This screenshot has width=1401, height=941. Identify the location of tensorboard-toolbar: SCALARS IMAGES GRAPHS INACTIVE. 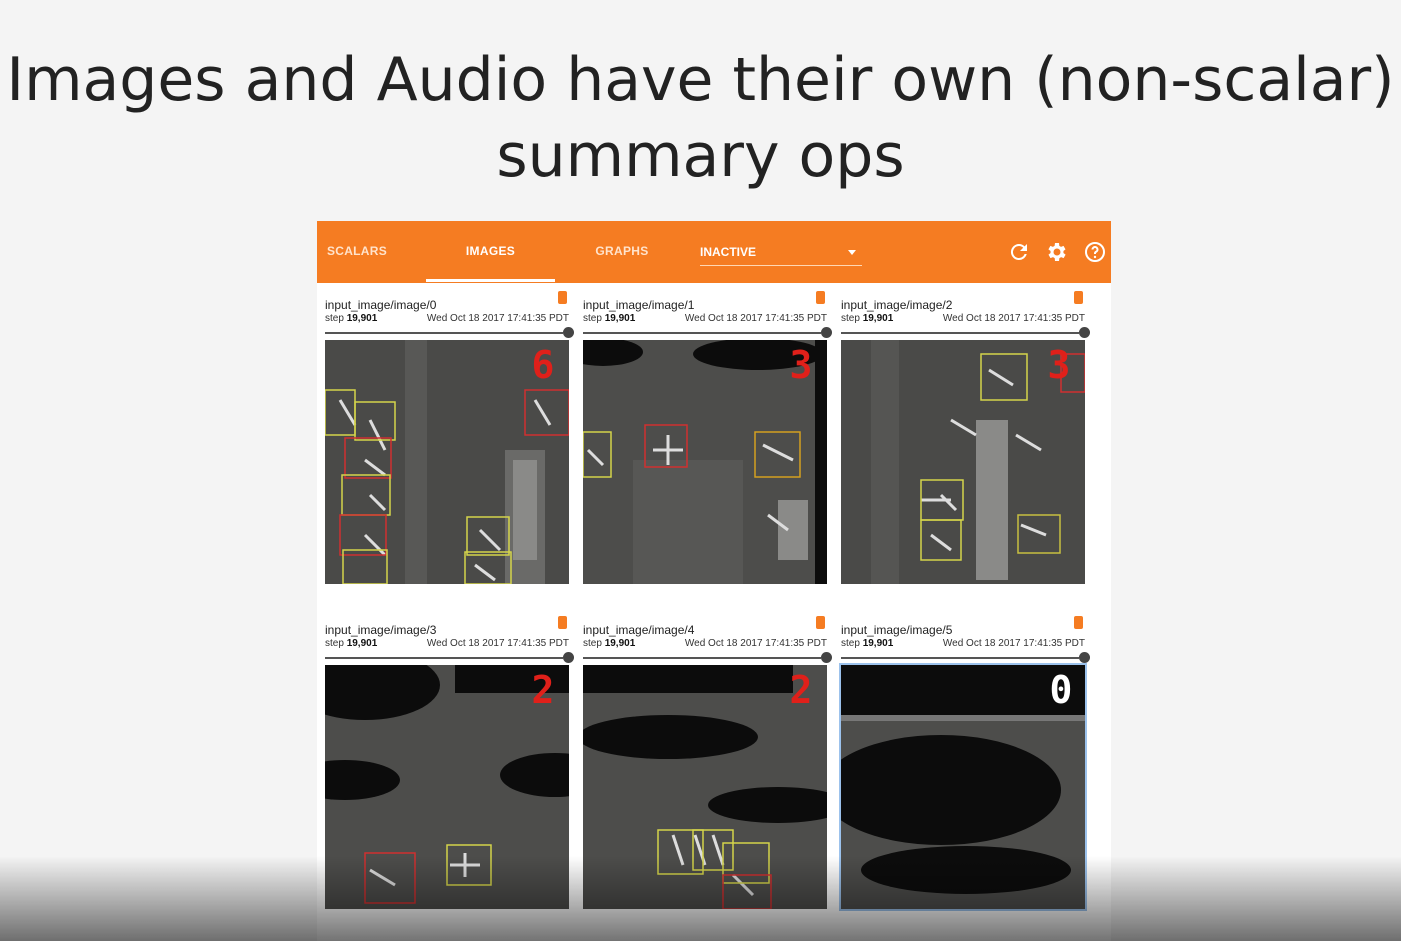
(714, 252).